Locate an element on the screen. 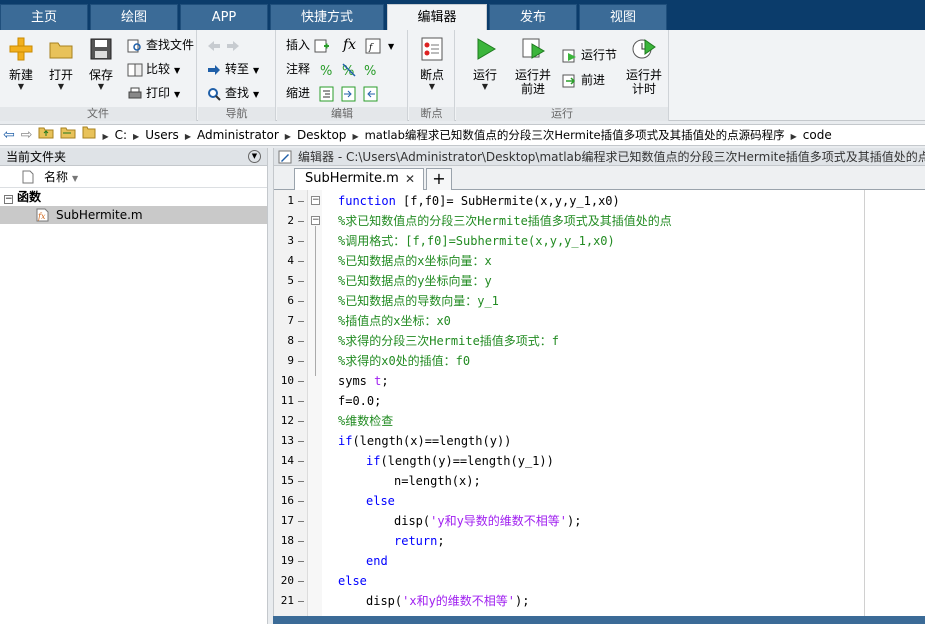  goto-button: 转至 ▼ is located at coordinates (232, 69).